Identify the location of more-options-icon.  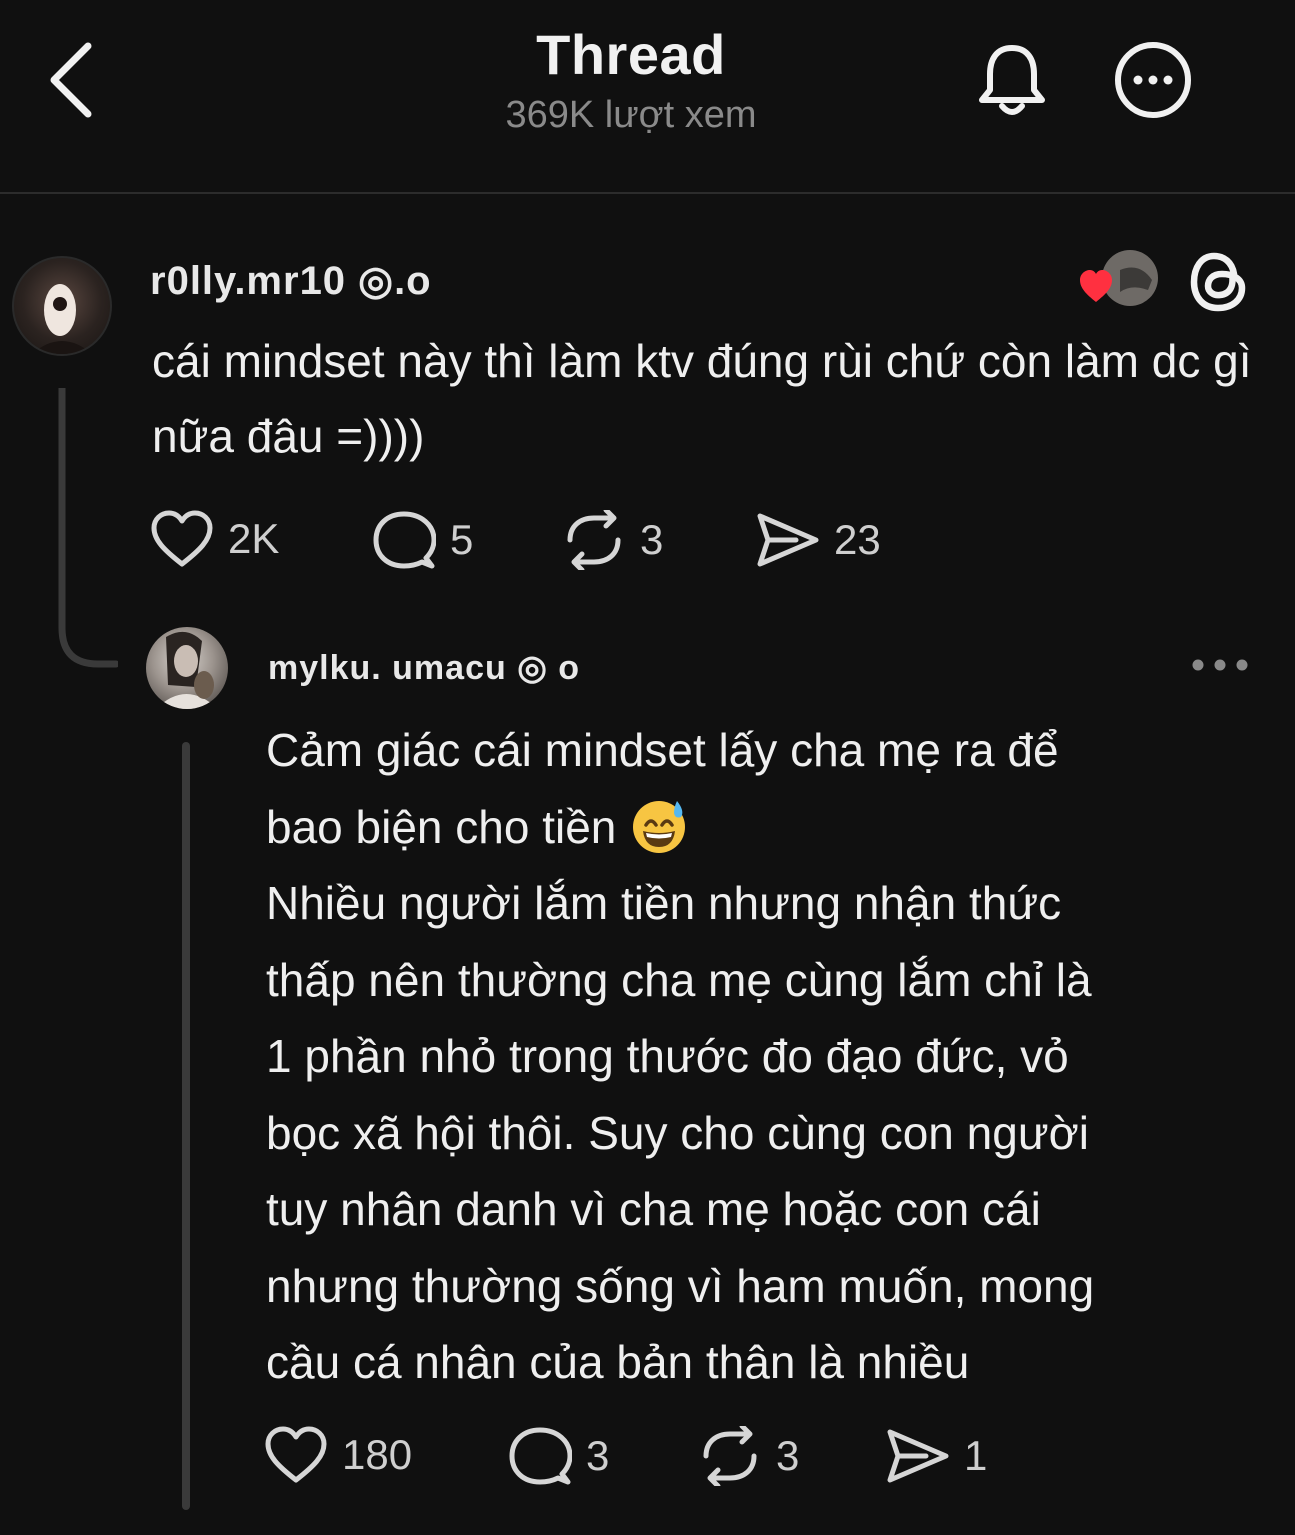
(1153, 83).